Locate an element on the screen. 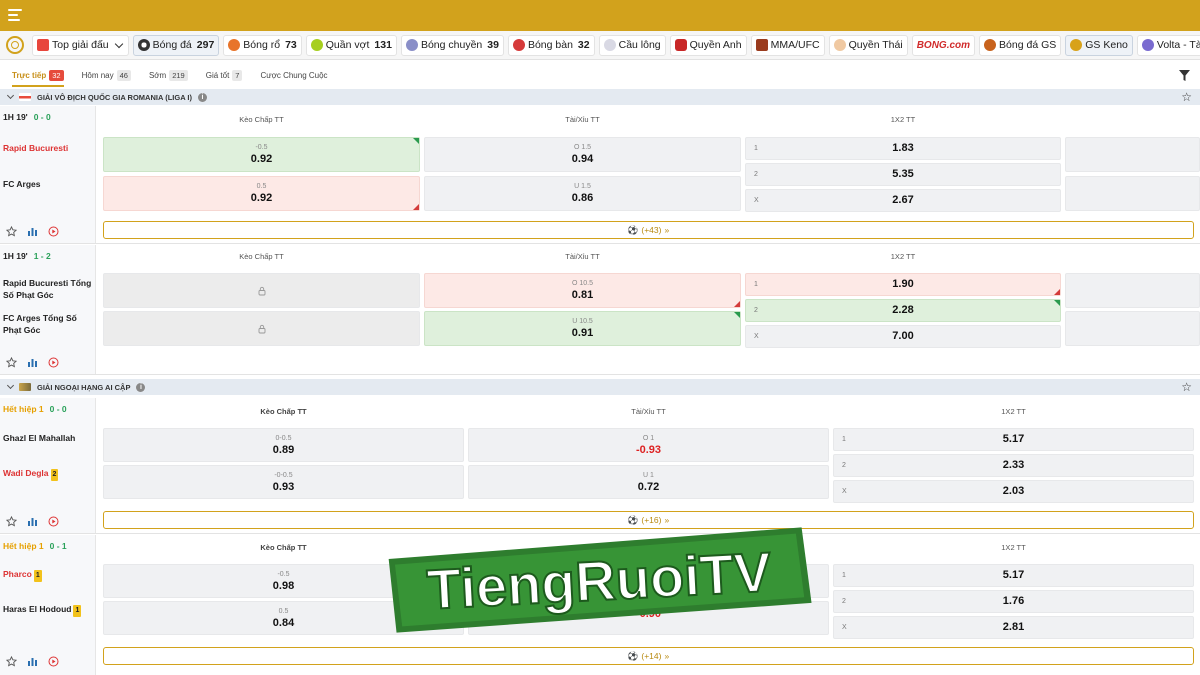 The image size is (1200, 675). odds-cell: O 1.5 0.94 is located at coordinates (582, 154).